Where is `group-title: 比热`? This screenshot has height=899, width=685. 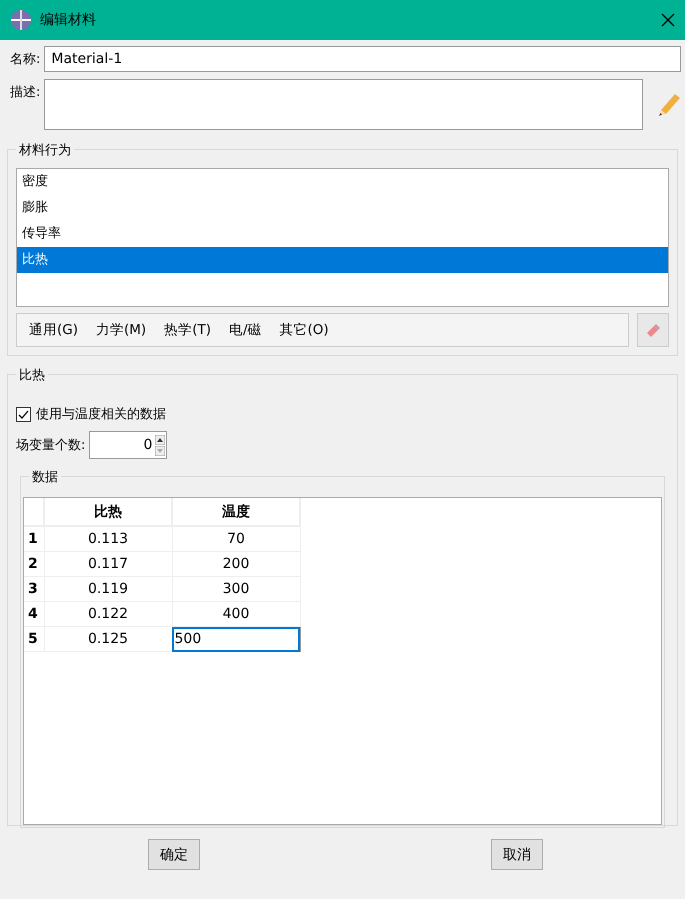 group-title: 比热 is located at coordinates (32, 375).